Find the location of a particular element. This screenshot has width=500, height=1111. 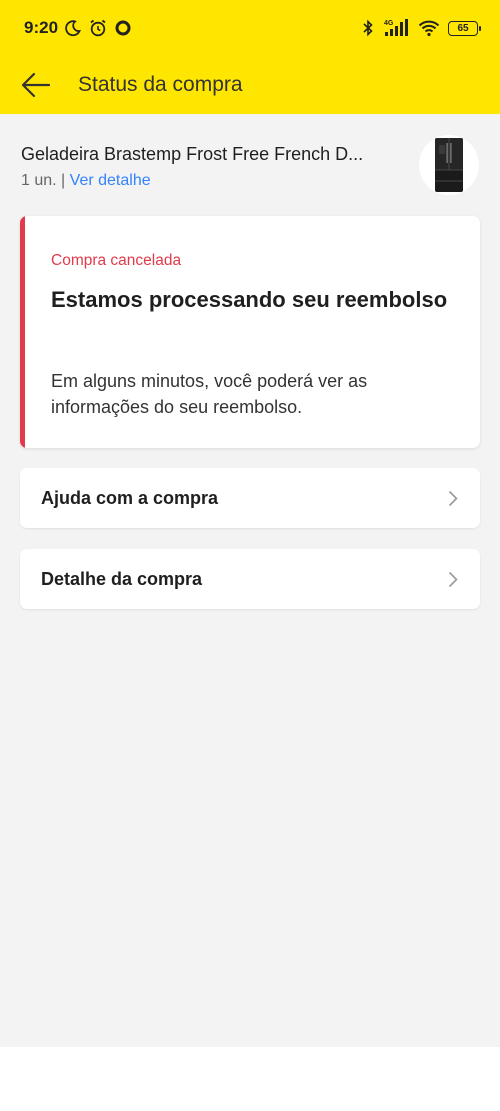

moon-icon is located at coordinates (73, 28).